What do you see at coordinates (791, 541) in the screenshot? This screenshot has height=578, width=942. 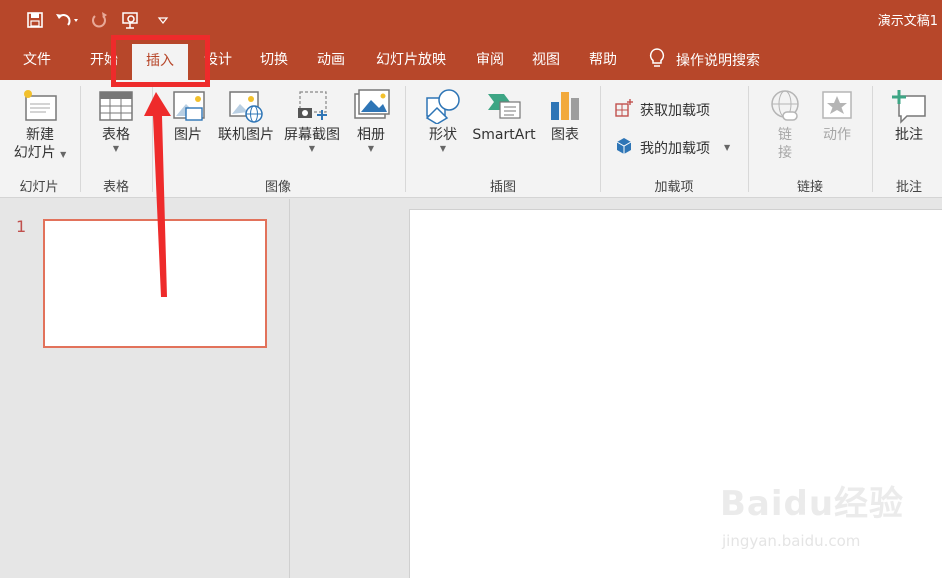 I see `watermark-url: jingyan.baidu.com` at bounding box center [791, 541].